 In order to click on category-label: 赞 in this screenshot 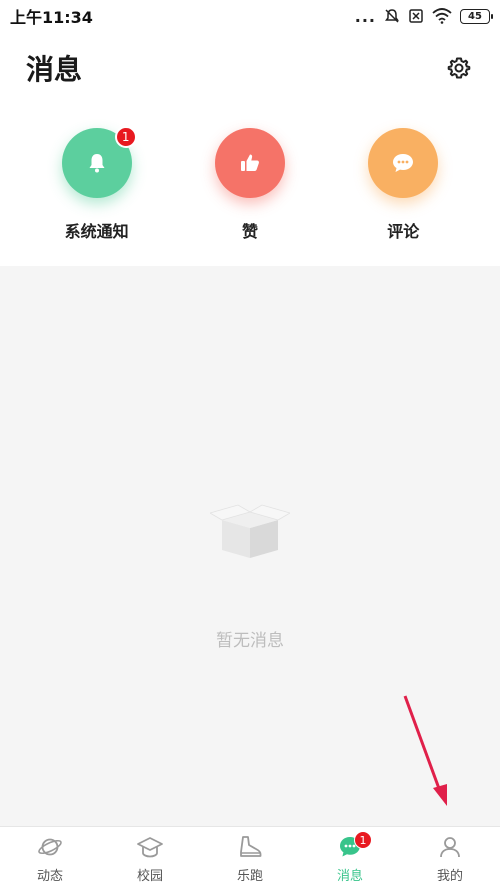, I will do `click(249, 231)`.